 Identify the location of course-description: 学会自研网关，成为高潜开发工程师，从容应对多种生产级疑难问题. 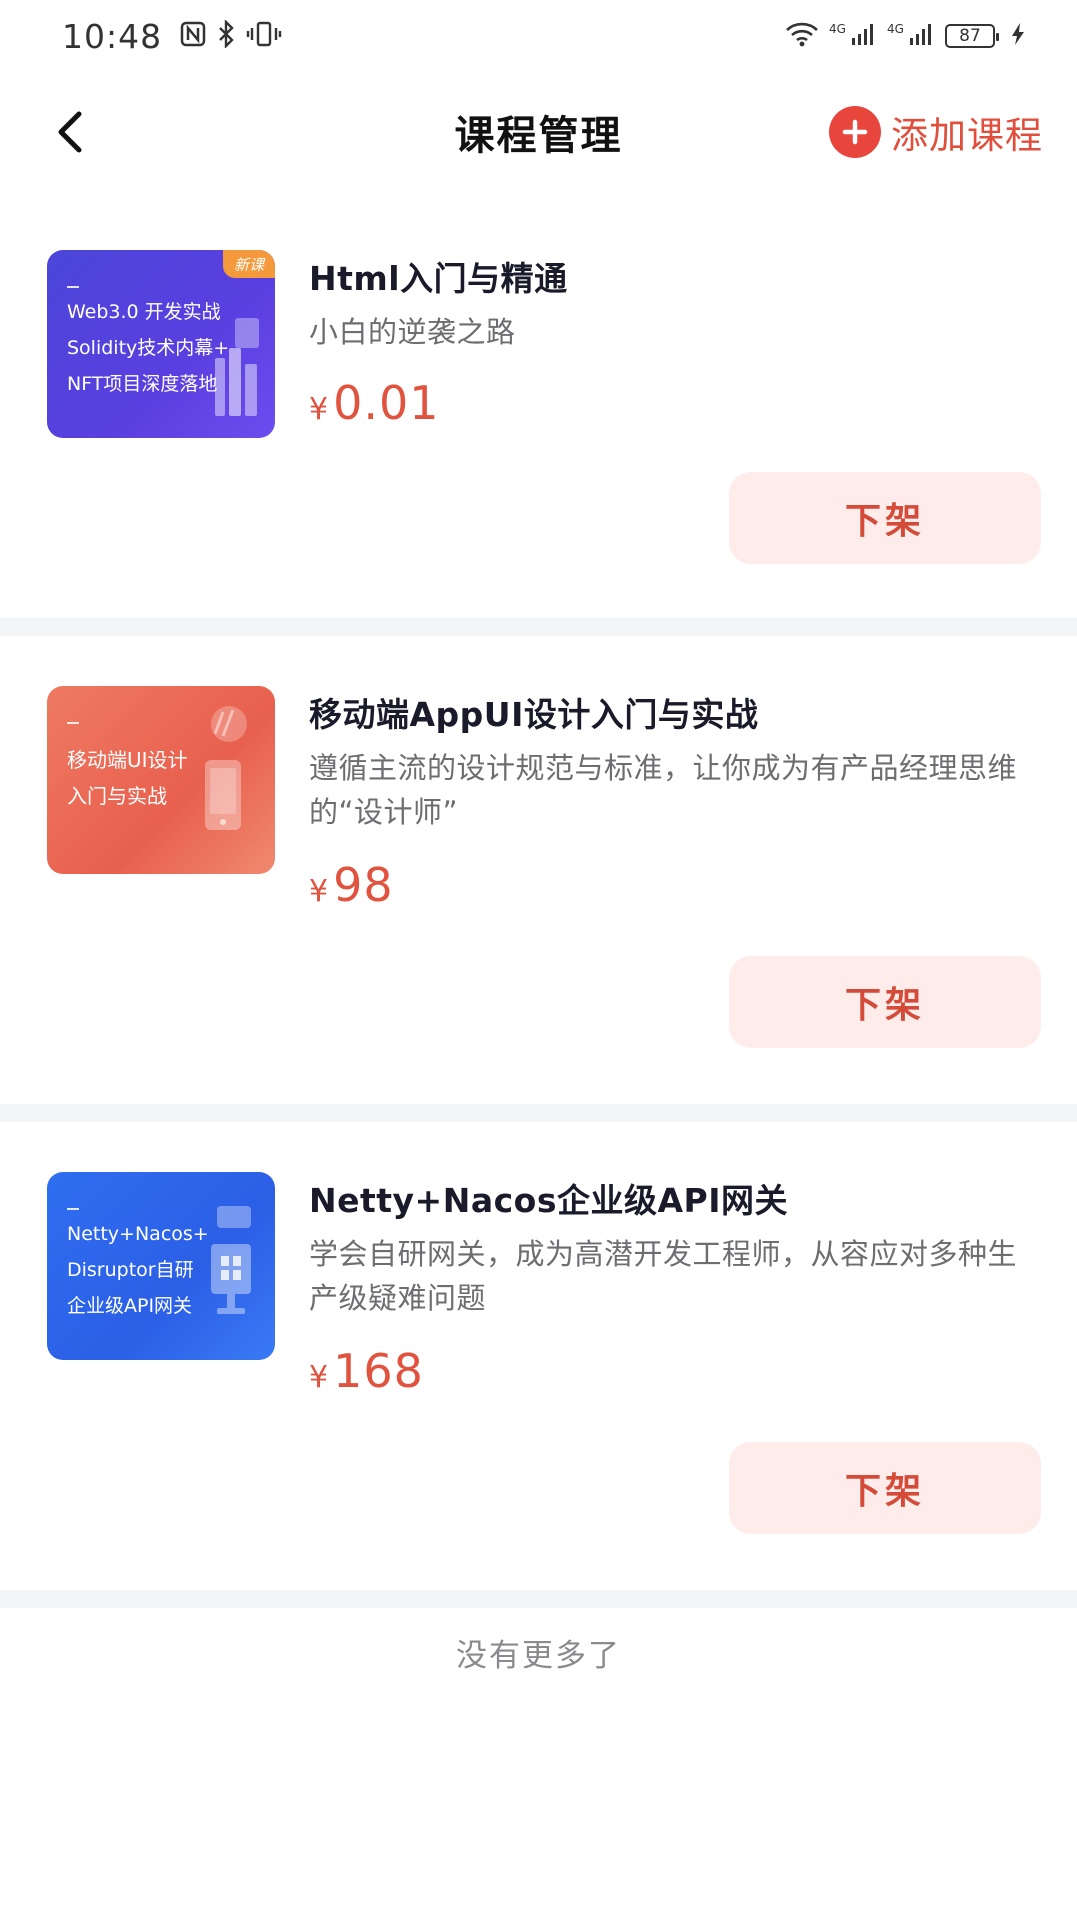
(663, 1276).